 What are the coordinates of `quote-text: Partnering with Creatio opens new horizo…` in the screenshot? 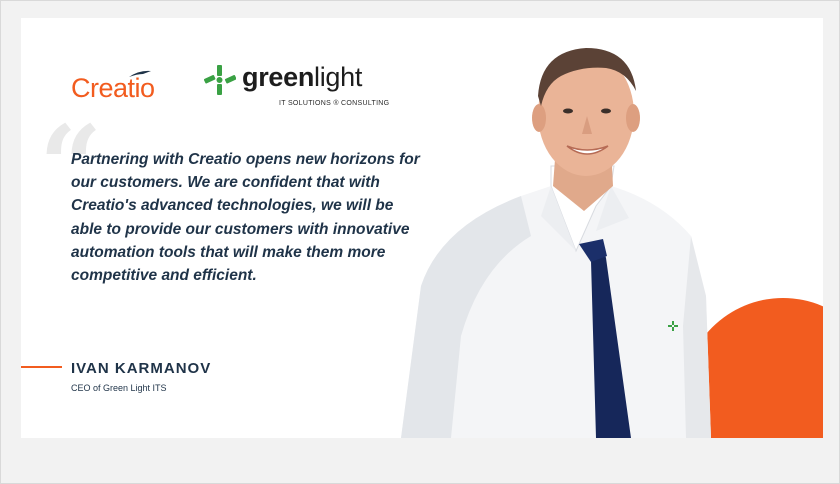 It's located at (245, 218).